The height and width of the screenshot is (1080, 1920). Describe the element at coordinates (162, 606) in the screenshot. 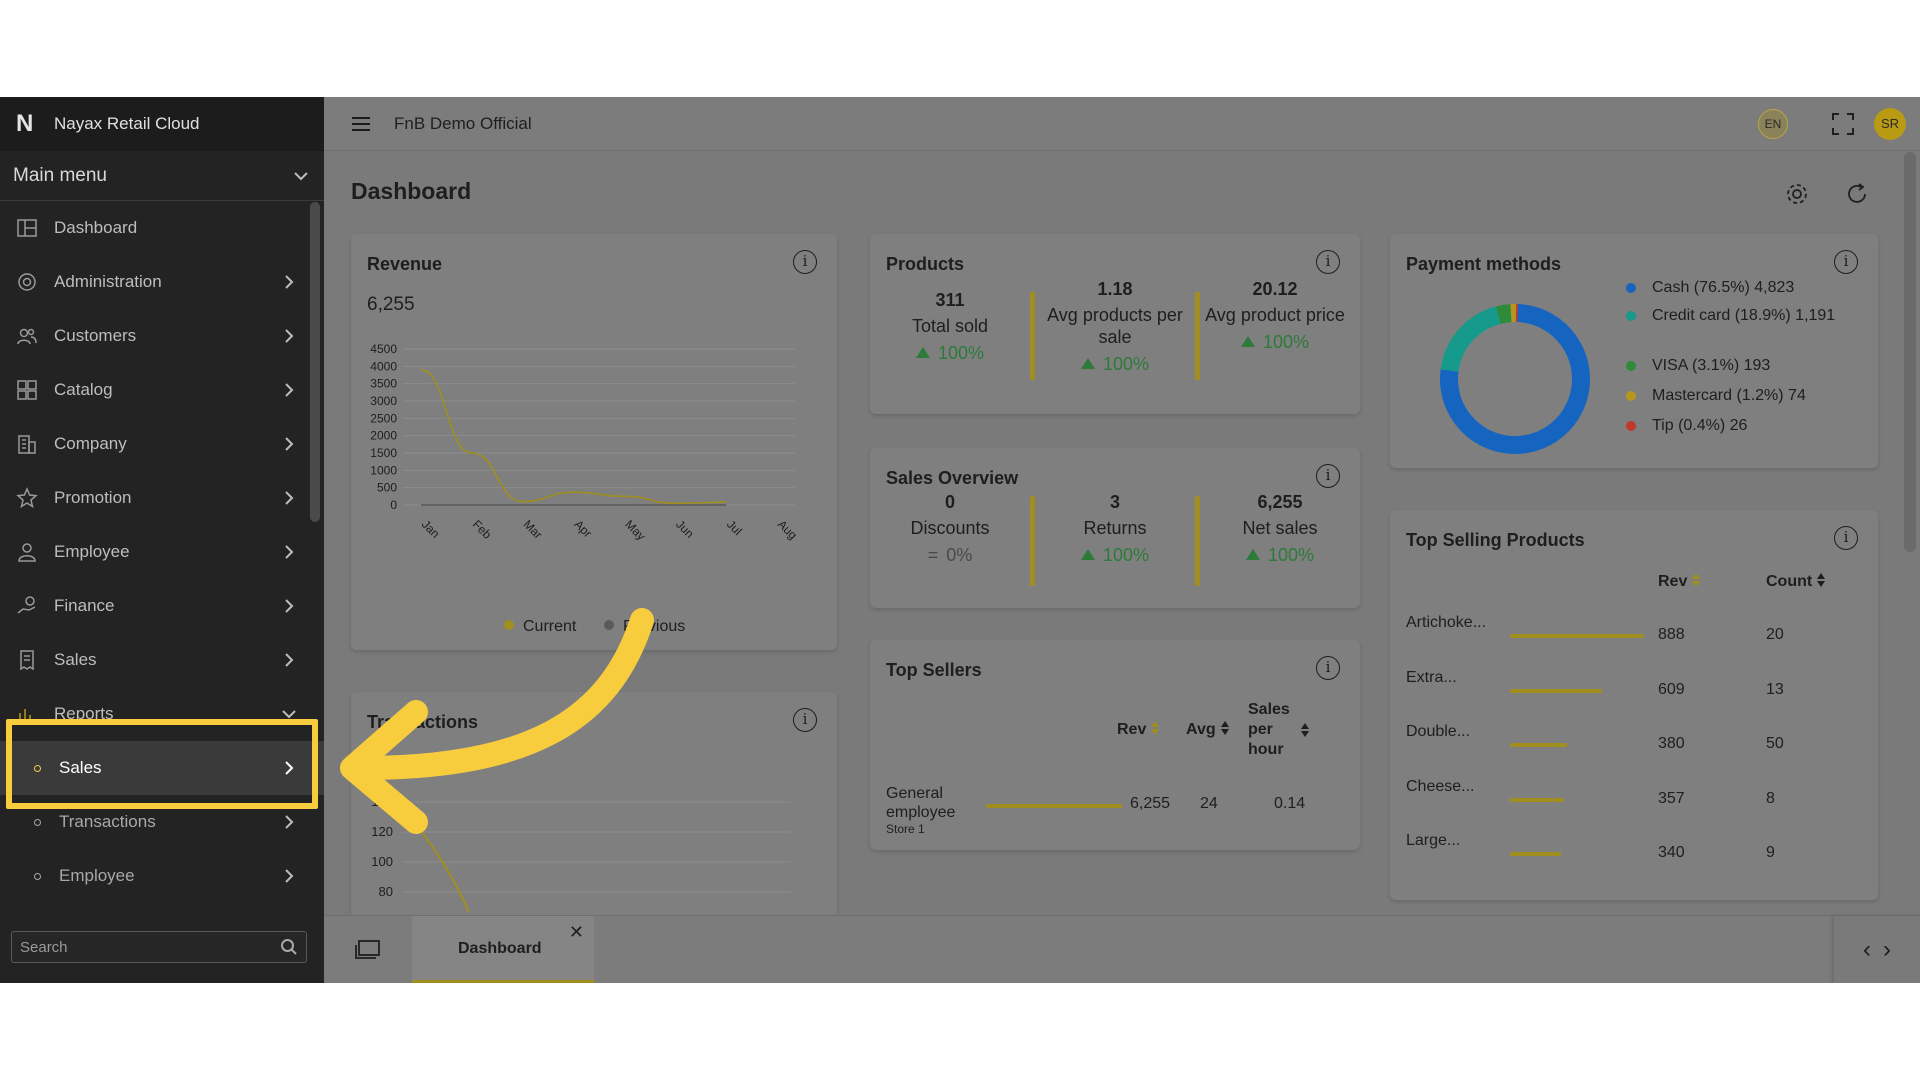

I see `sidebar-item-finance: Finance` at that location.